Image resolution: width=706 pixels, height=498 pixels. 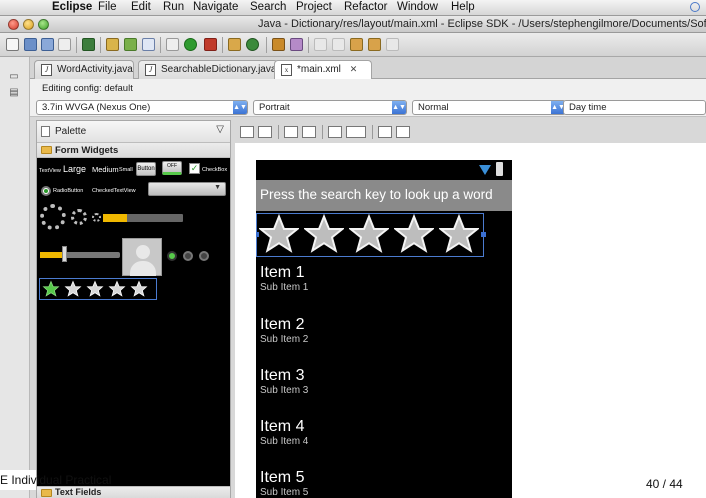 I want to click on align-top-icon, so click(x=403, y=132).